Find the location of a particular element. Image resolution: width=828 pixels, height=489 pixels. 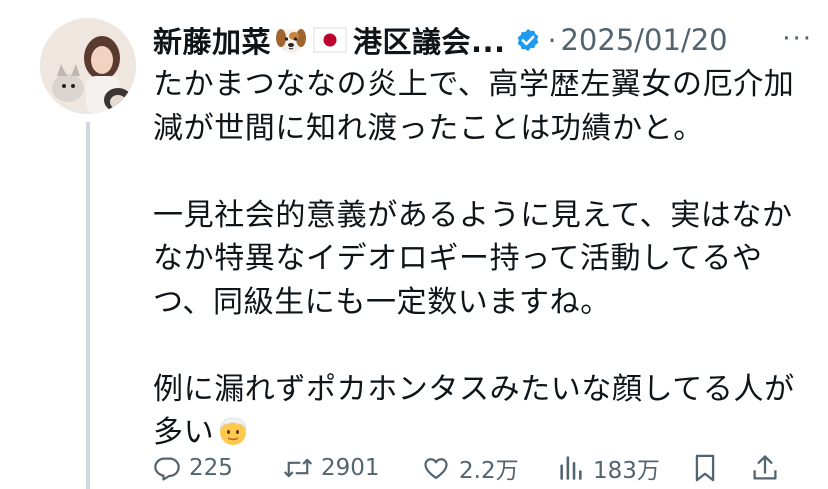

views-chart-icon is located at coordinates (571, 468).